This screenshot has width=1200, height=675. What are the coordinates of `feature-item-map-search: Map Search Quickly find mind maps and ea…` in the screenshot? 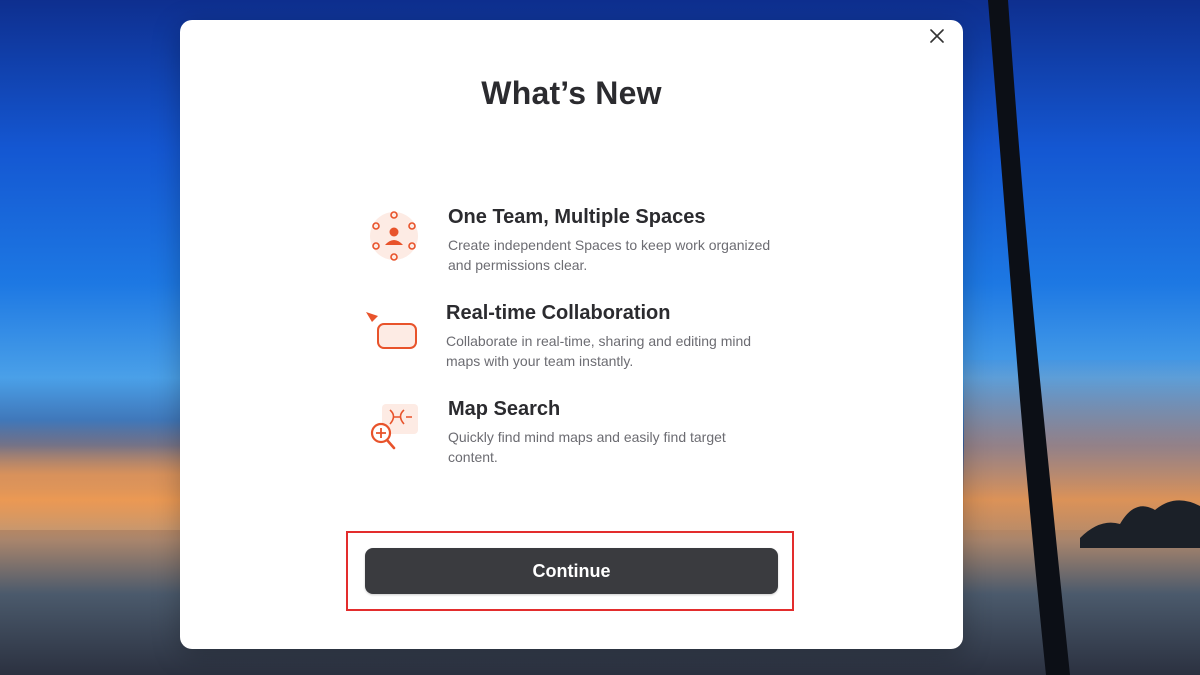 It's located at (574, 433).